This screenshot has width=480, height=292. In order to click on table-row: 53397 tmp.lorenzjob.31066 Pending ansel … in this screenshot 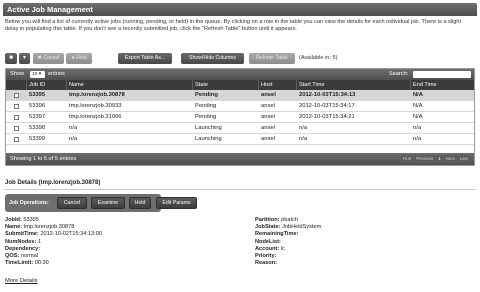, I will do `click(240, 117)`.